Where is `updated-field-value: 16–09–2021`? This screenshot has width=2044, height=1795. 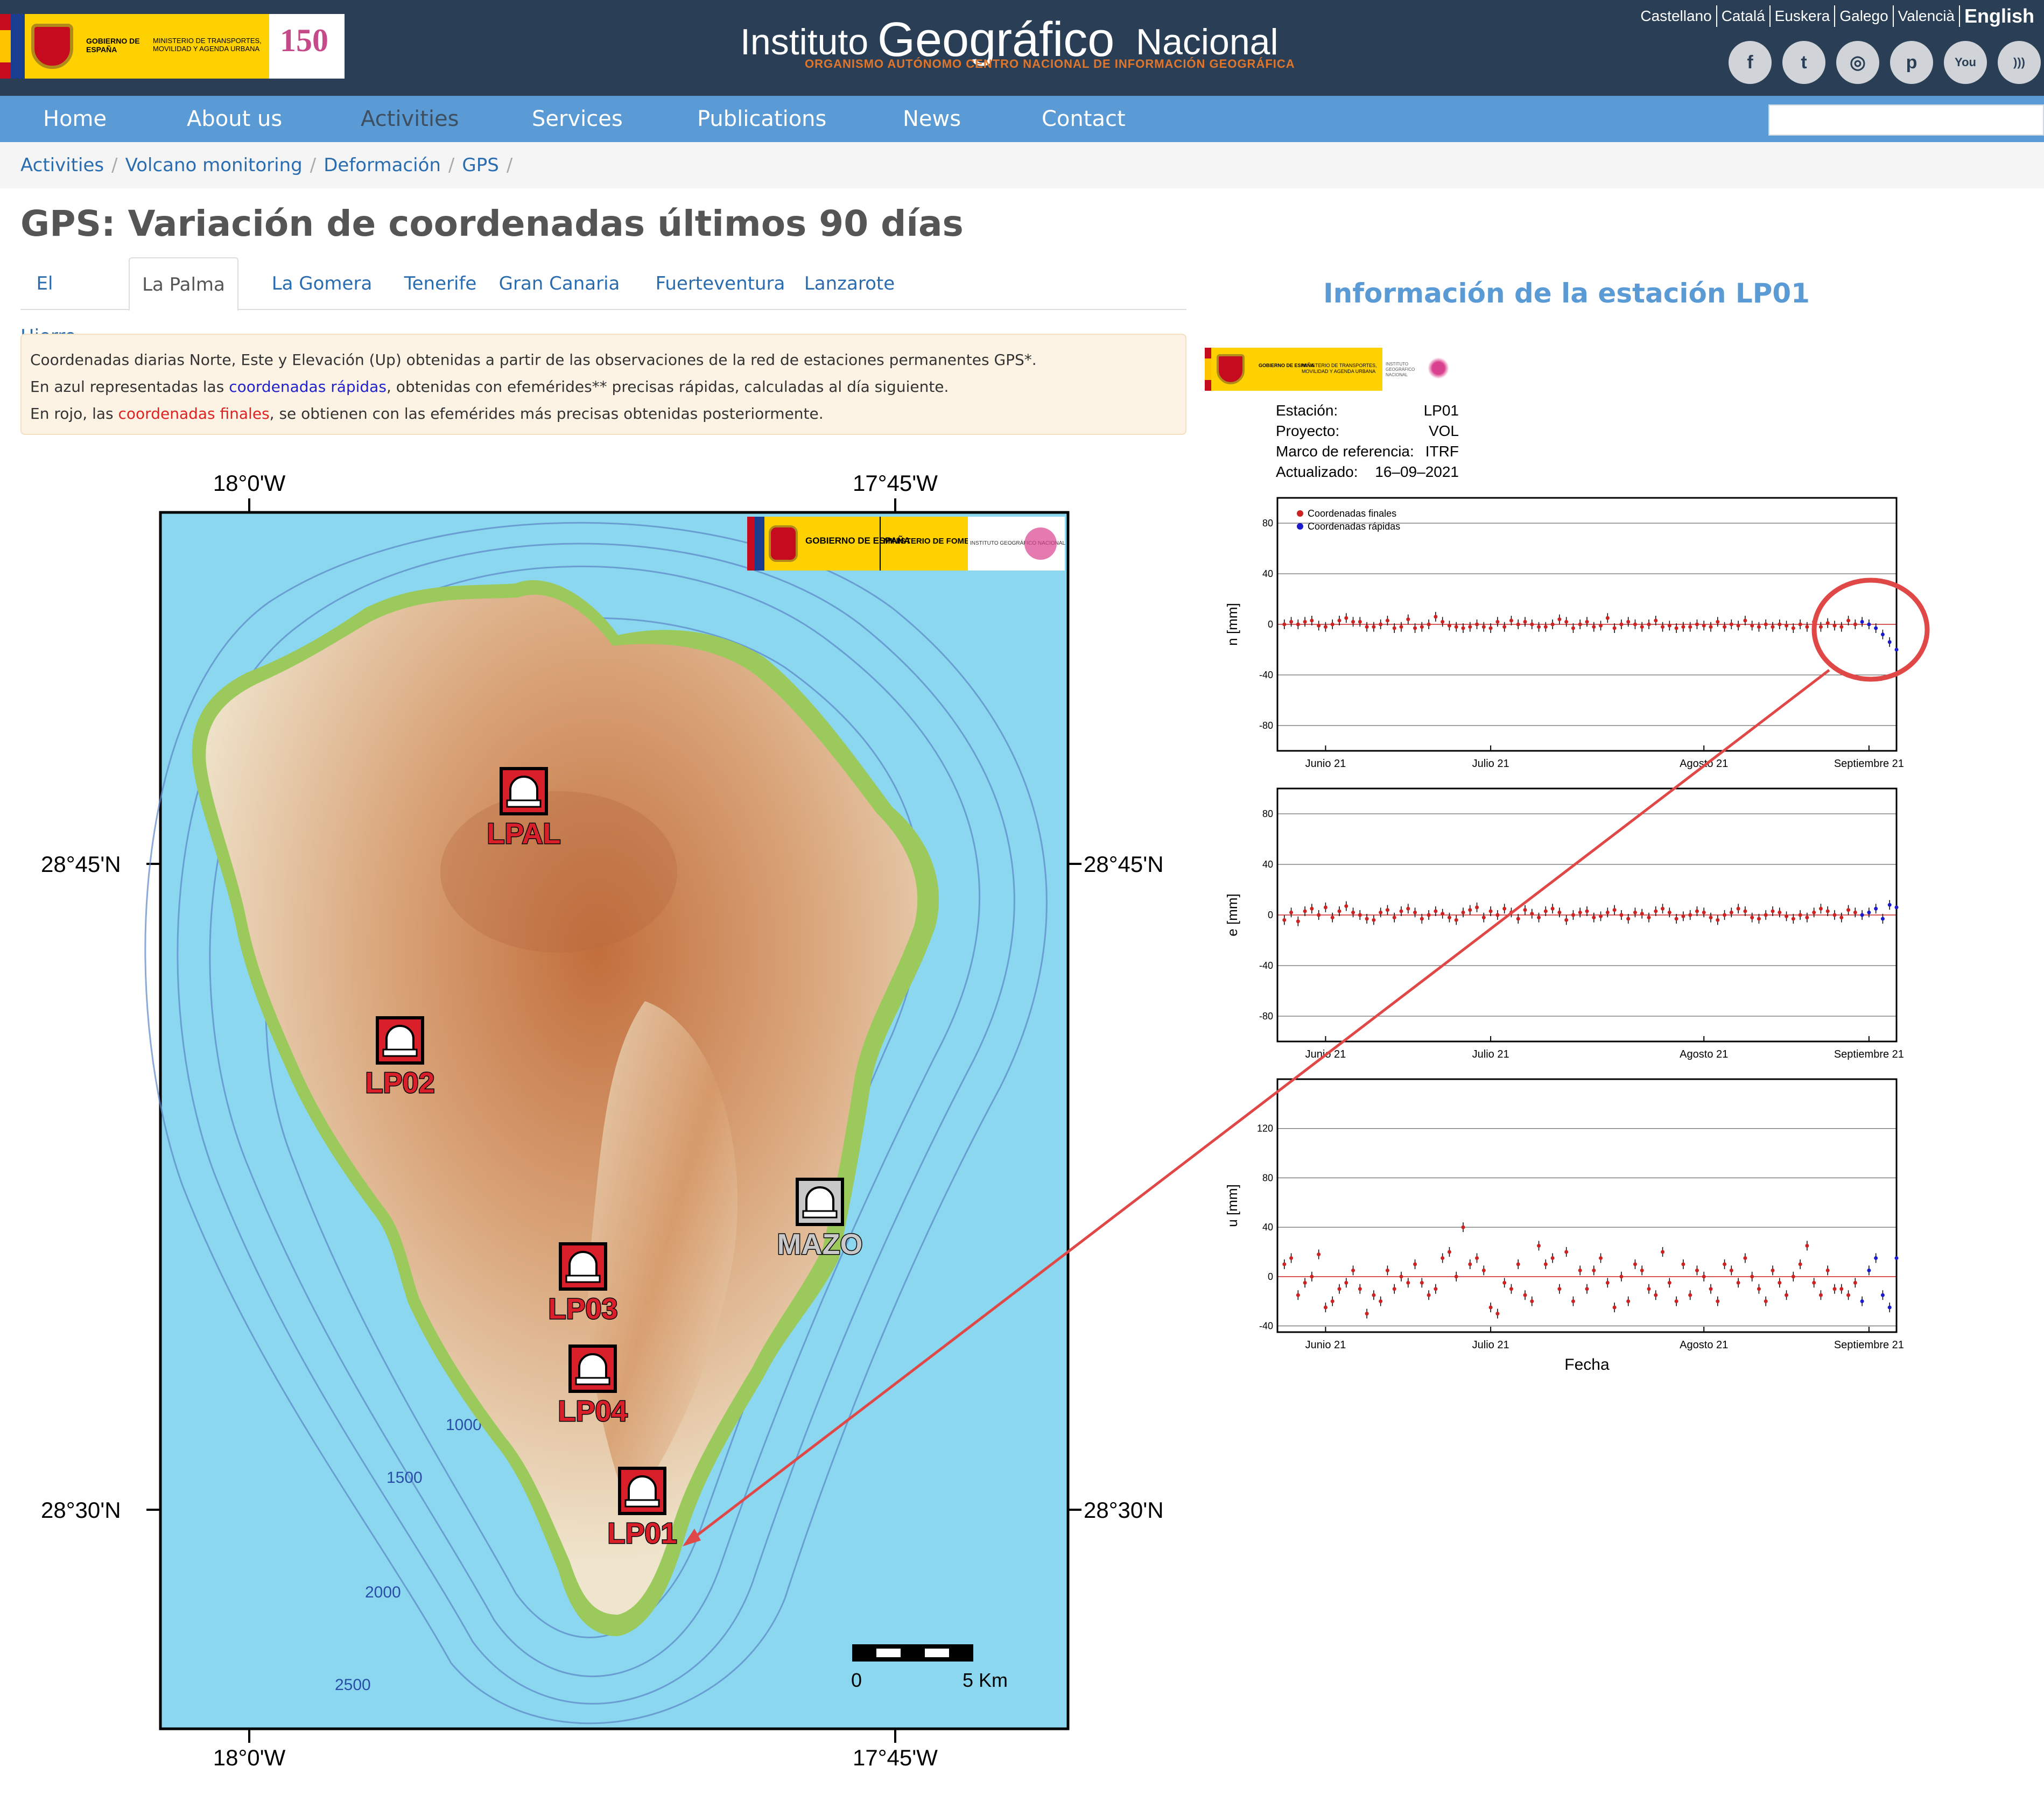
updated-field-value: 16–09–2021 is located at coordinates (1417, 472).